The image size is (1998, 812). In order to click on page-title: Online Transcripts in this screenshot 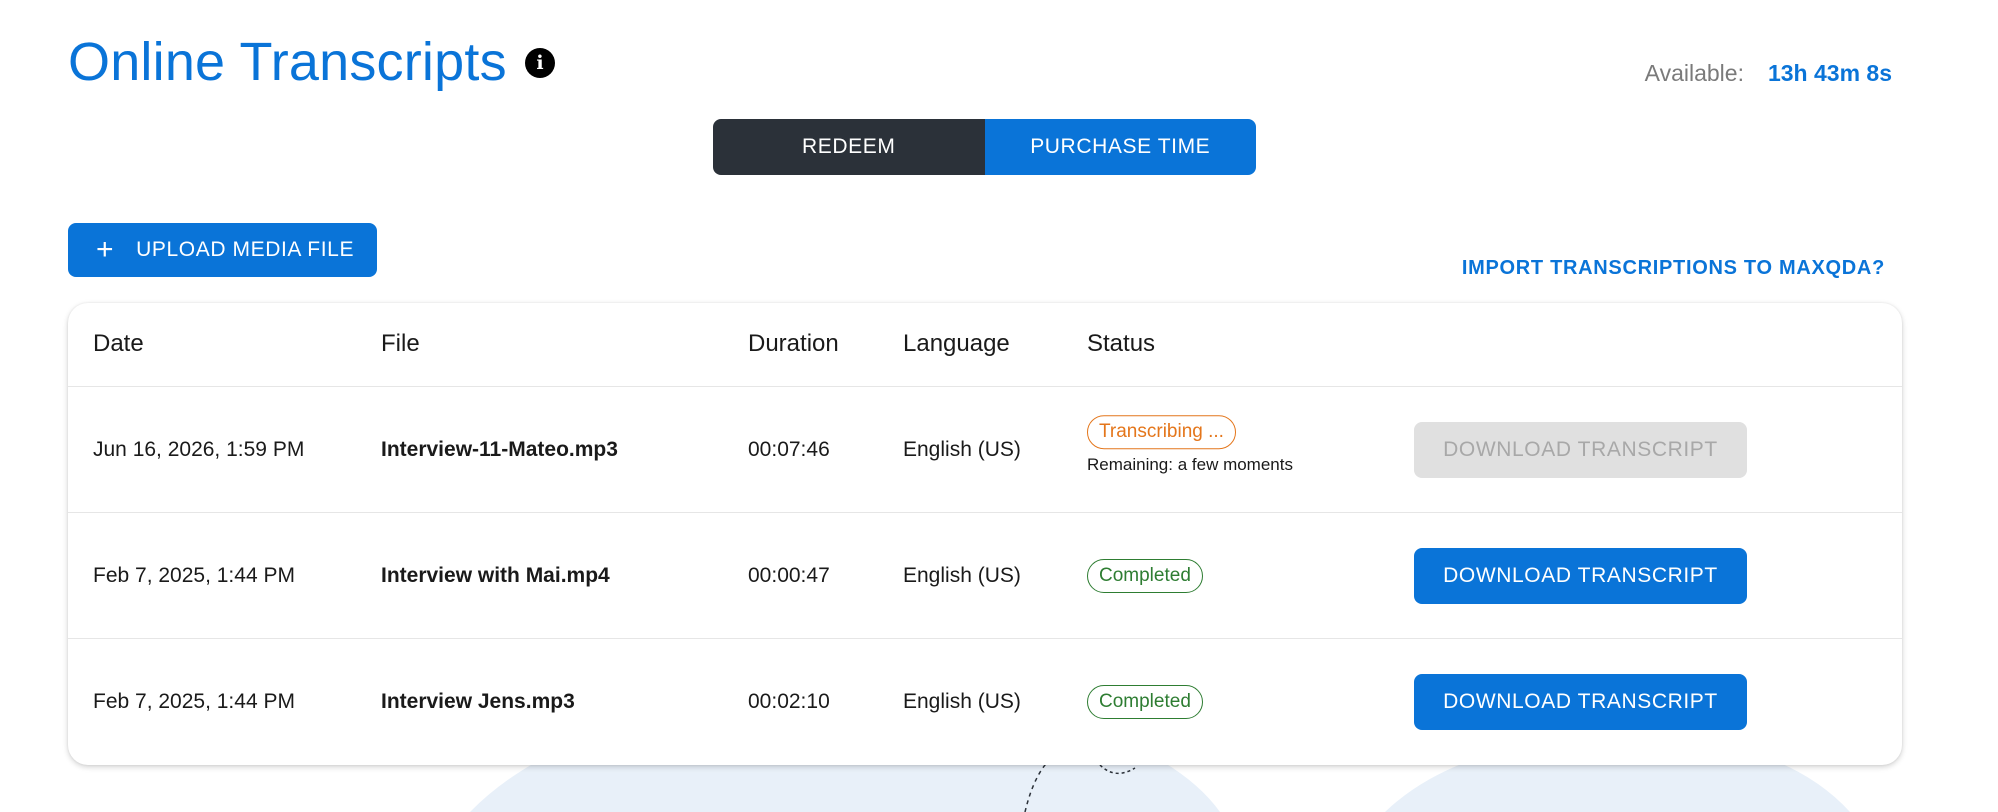, I will do `click(287, 62)`.